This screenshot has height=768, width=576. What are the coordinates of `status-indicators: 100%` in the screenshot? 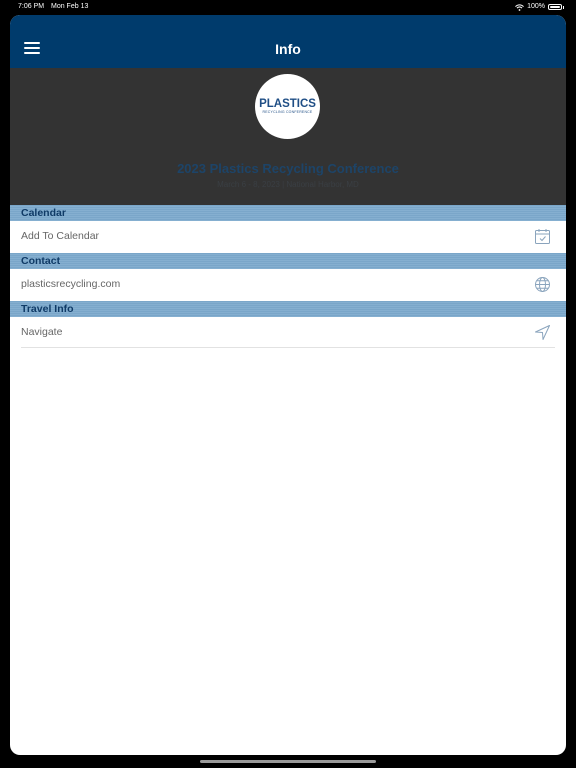 It's located at (539, 7).